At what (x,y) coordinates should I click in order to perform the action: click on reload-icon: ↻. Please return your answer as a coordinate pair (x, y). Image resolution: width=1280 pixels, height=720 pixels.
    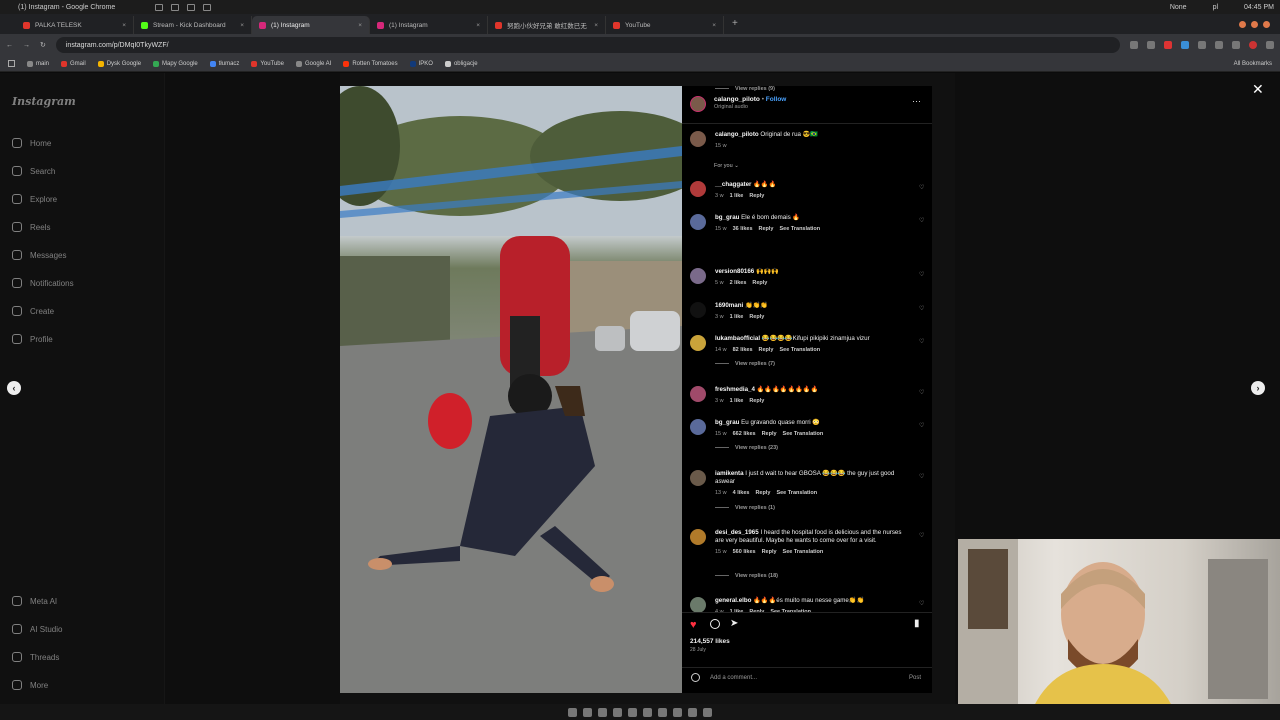
    Looking at the image, I should click on (43, 45).